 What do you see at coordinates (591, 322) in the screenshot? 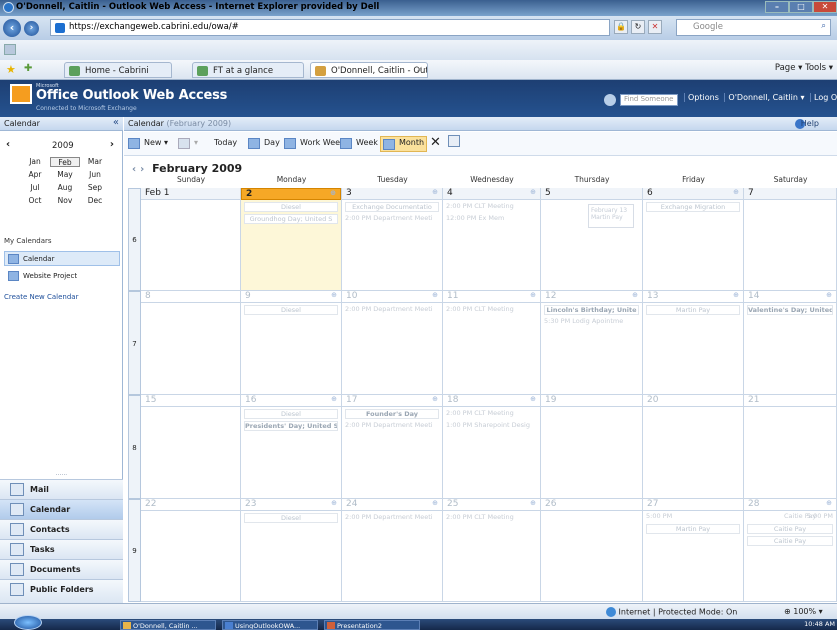
I see `event: 5:30 PM Lodig Apointme` at bounding box center [591, 322].